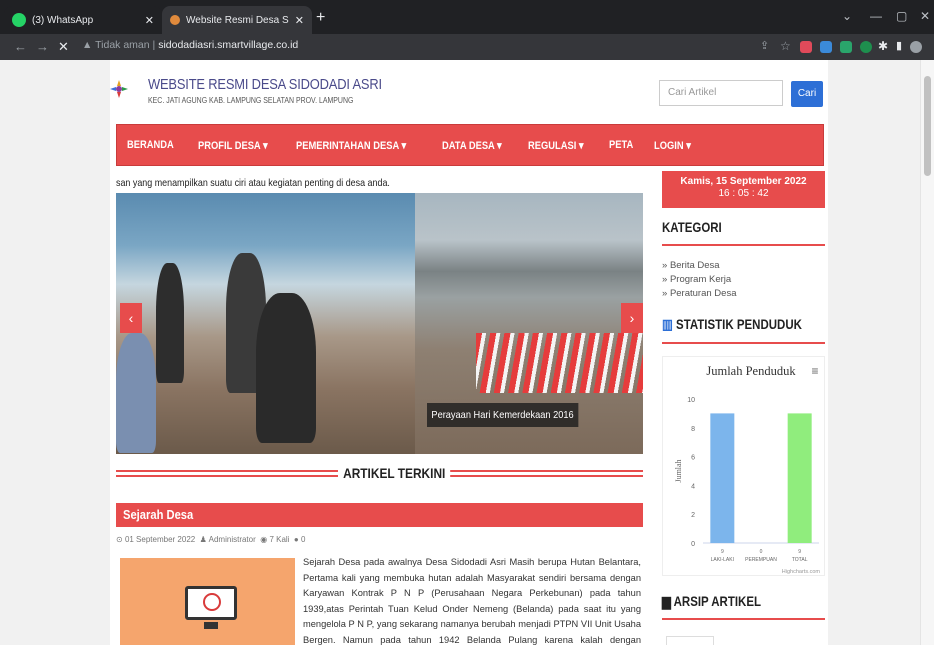 The image size is (934, 645). What do you see at coordinates (785, 46) in the screenshot?
I see `bookmark-star-icon: ☆` at bounding box center [785, 46].